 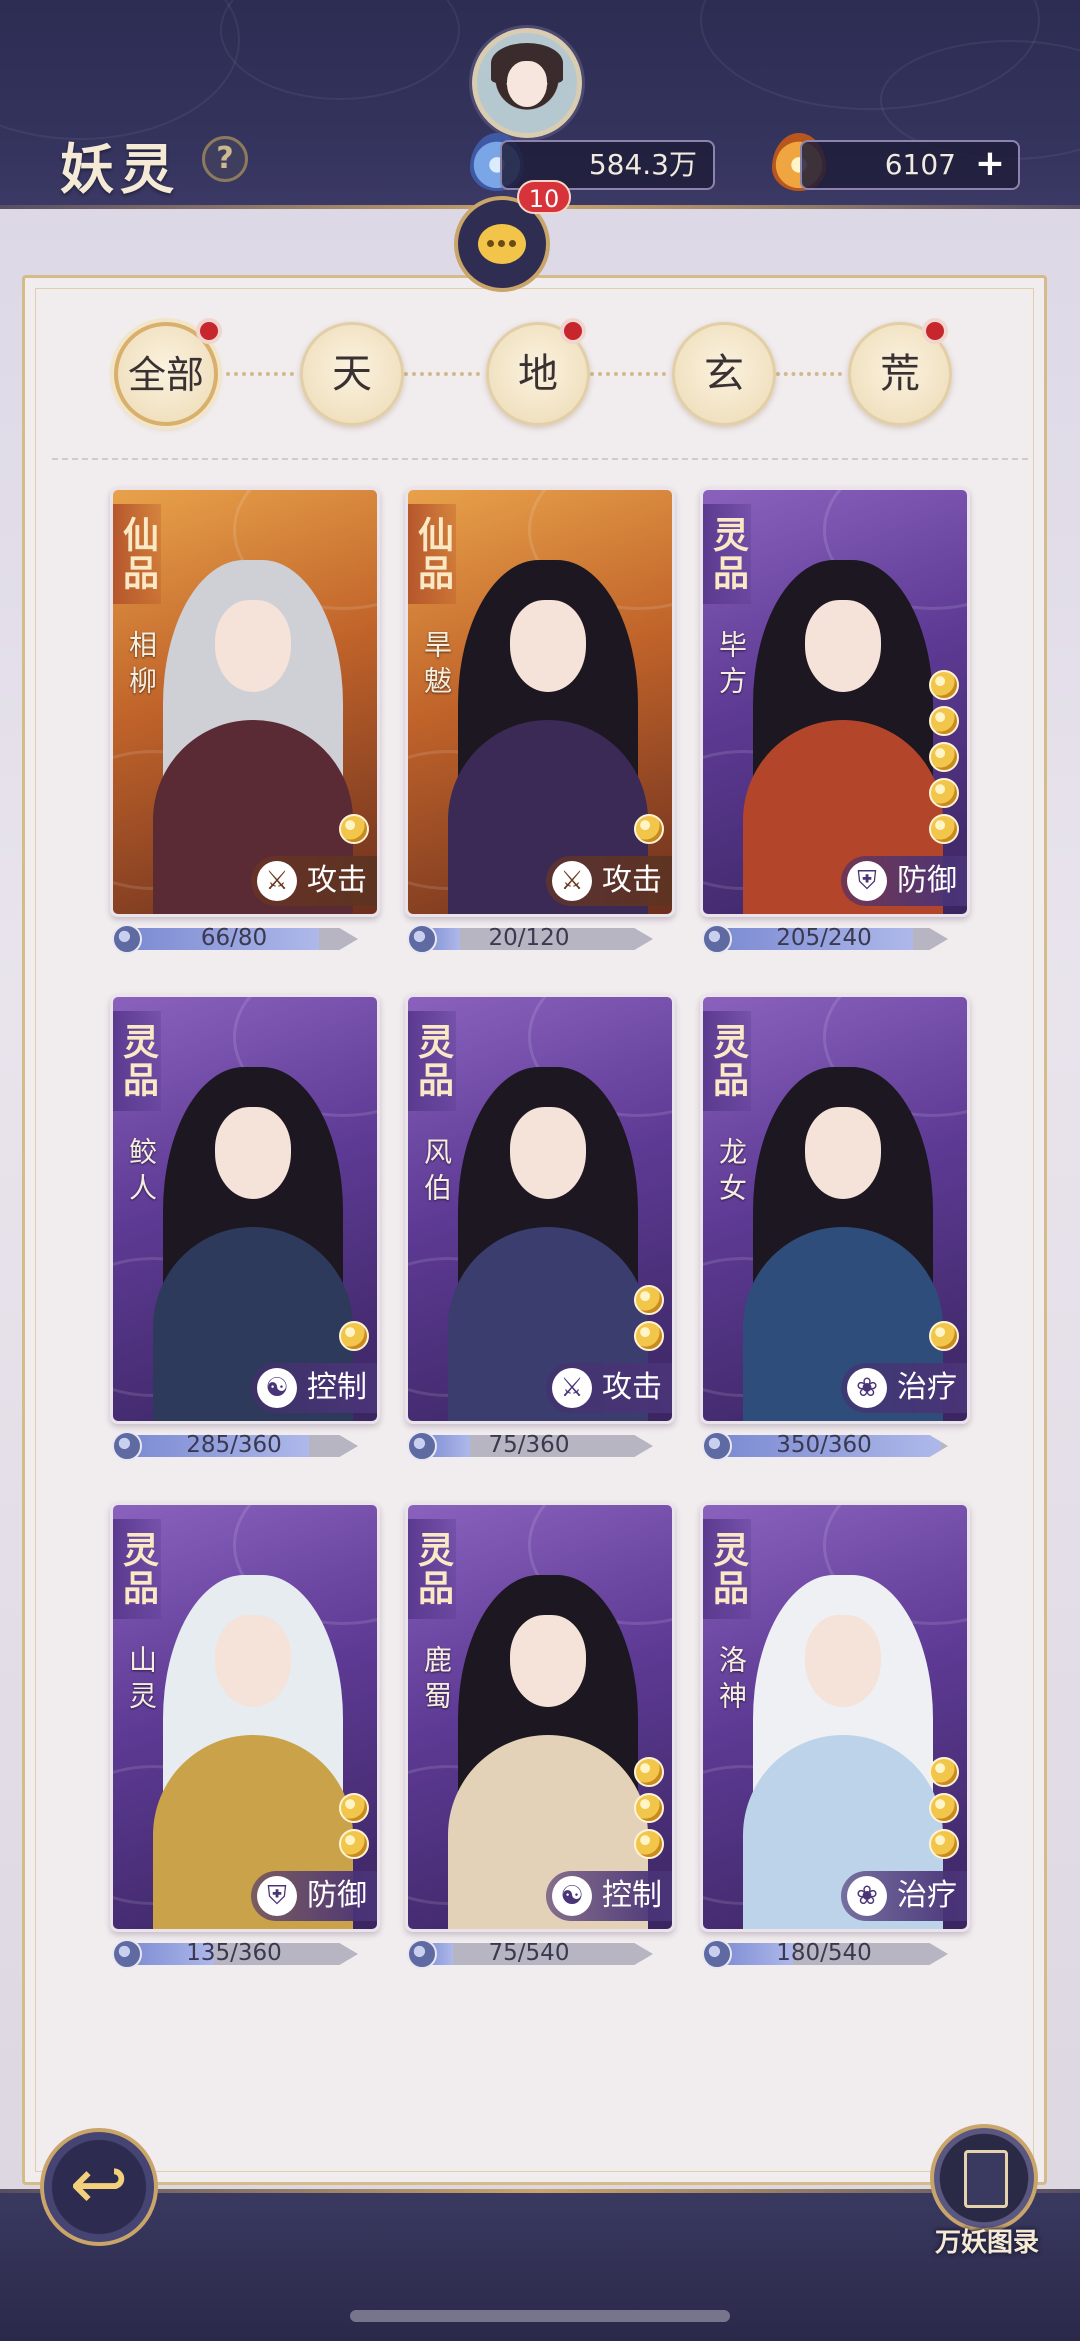 What do you see at coordinates (99, 2187) in the screenshot?
I see `back-button: ↩` at bounding box center [99, 2187].